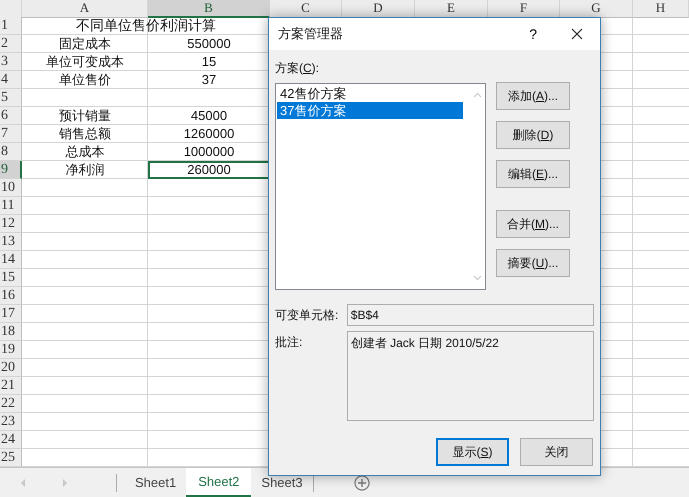 The image size is (689, 497). Describe the element at coordinates (85, 152) in the screenshot. I see `table-cell-text: 总成本` at that location.